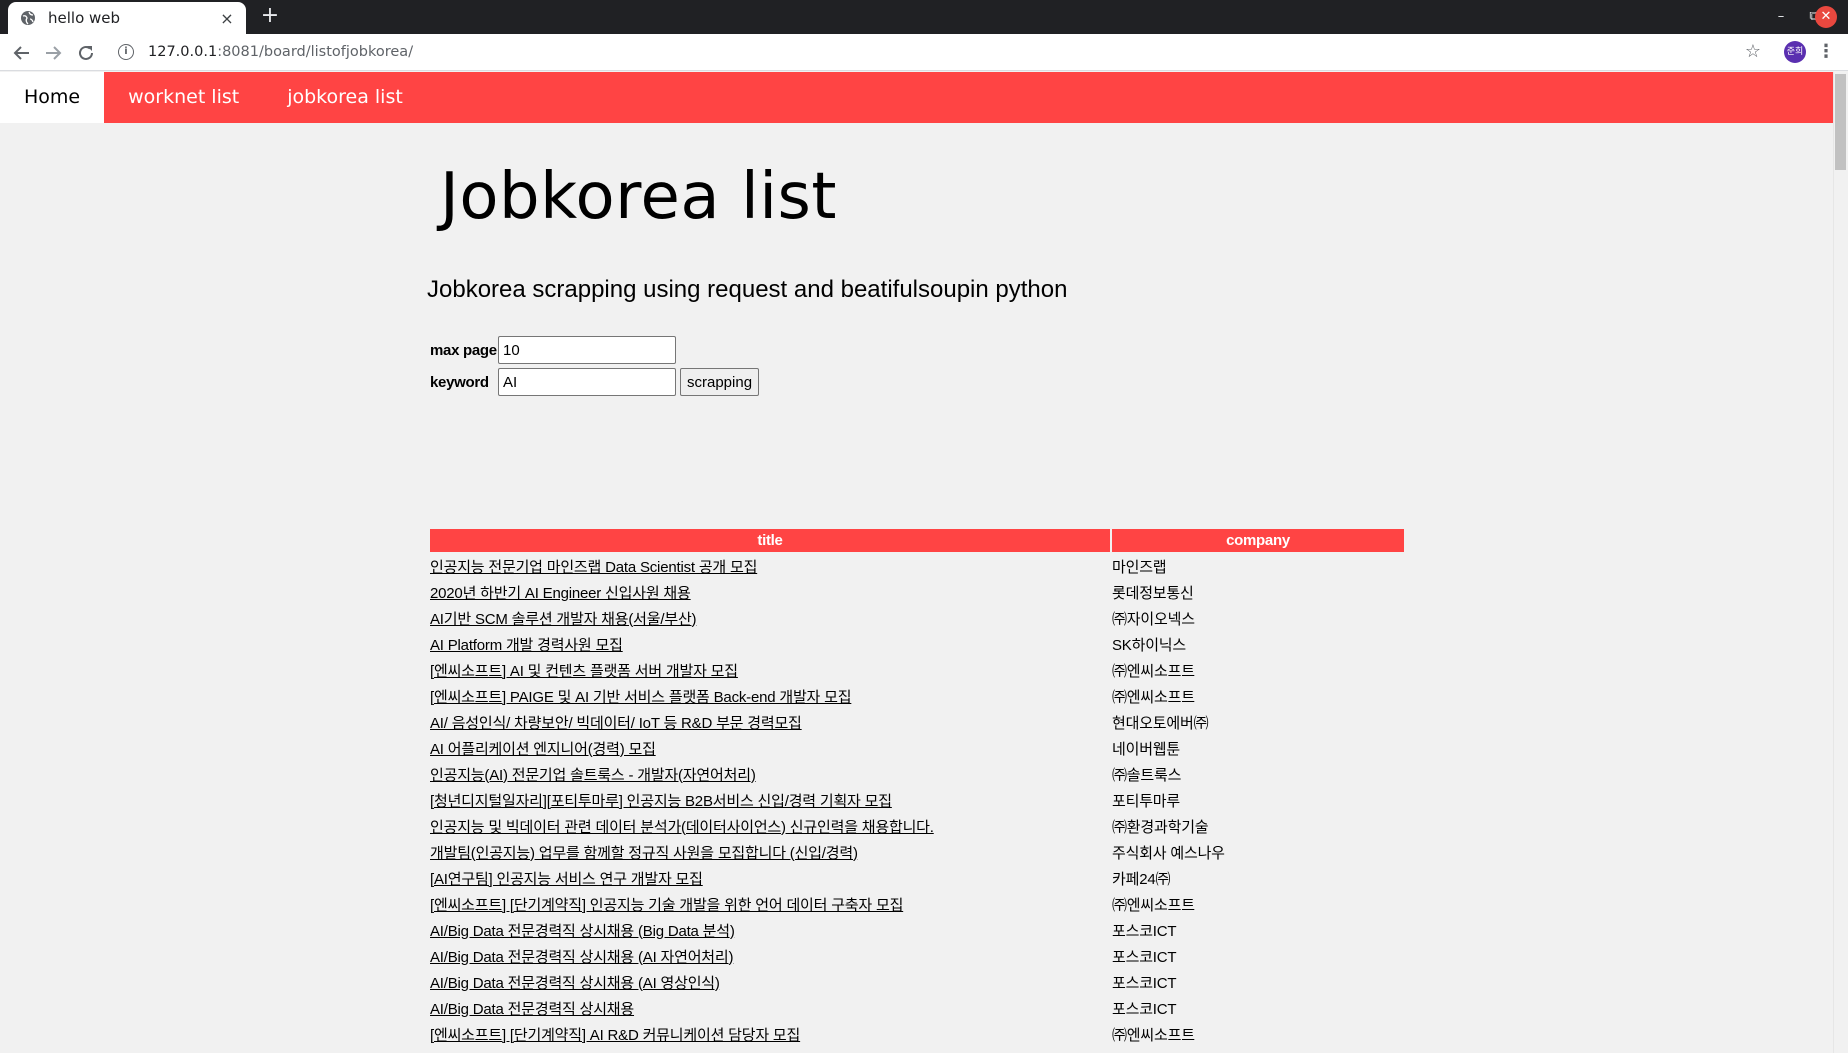 This screenshot has width=1848, height=1053. Describe the element at coordinates (575, 983) in the screenshot. I see `job-title-link: AI/Big Data 전문경력직 상시채용 (AI 영상인식)` at that location.